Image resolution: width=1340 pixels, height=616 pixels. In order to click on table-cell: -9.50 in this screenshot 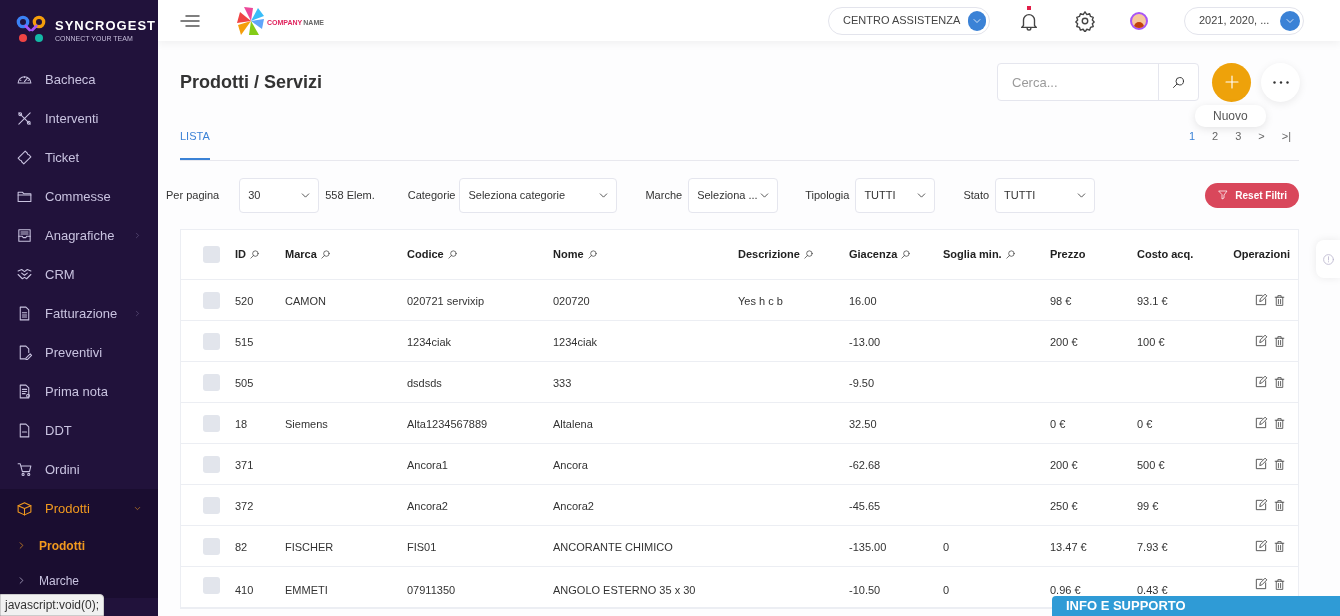, I will do `click(862, 383)`.